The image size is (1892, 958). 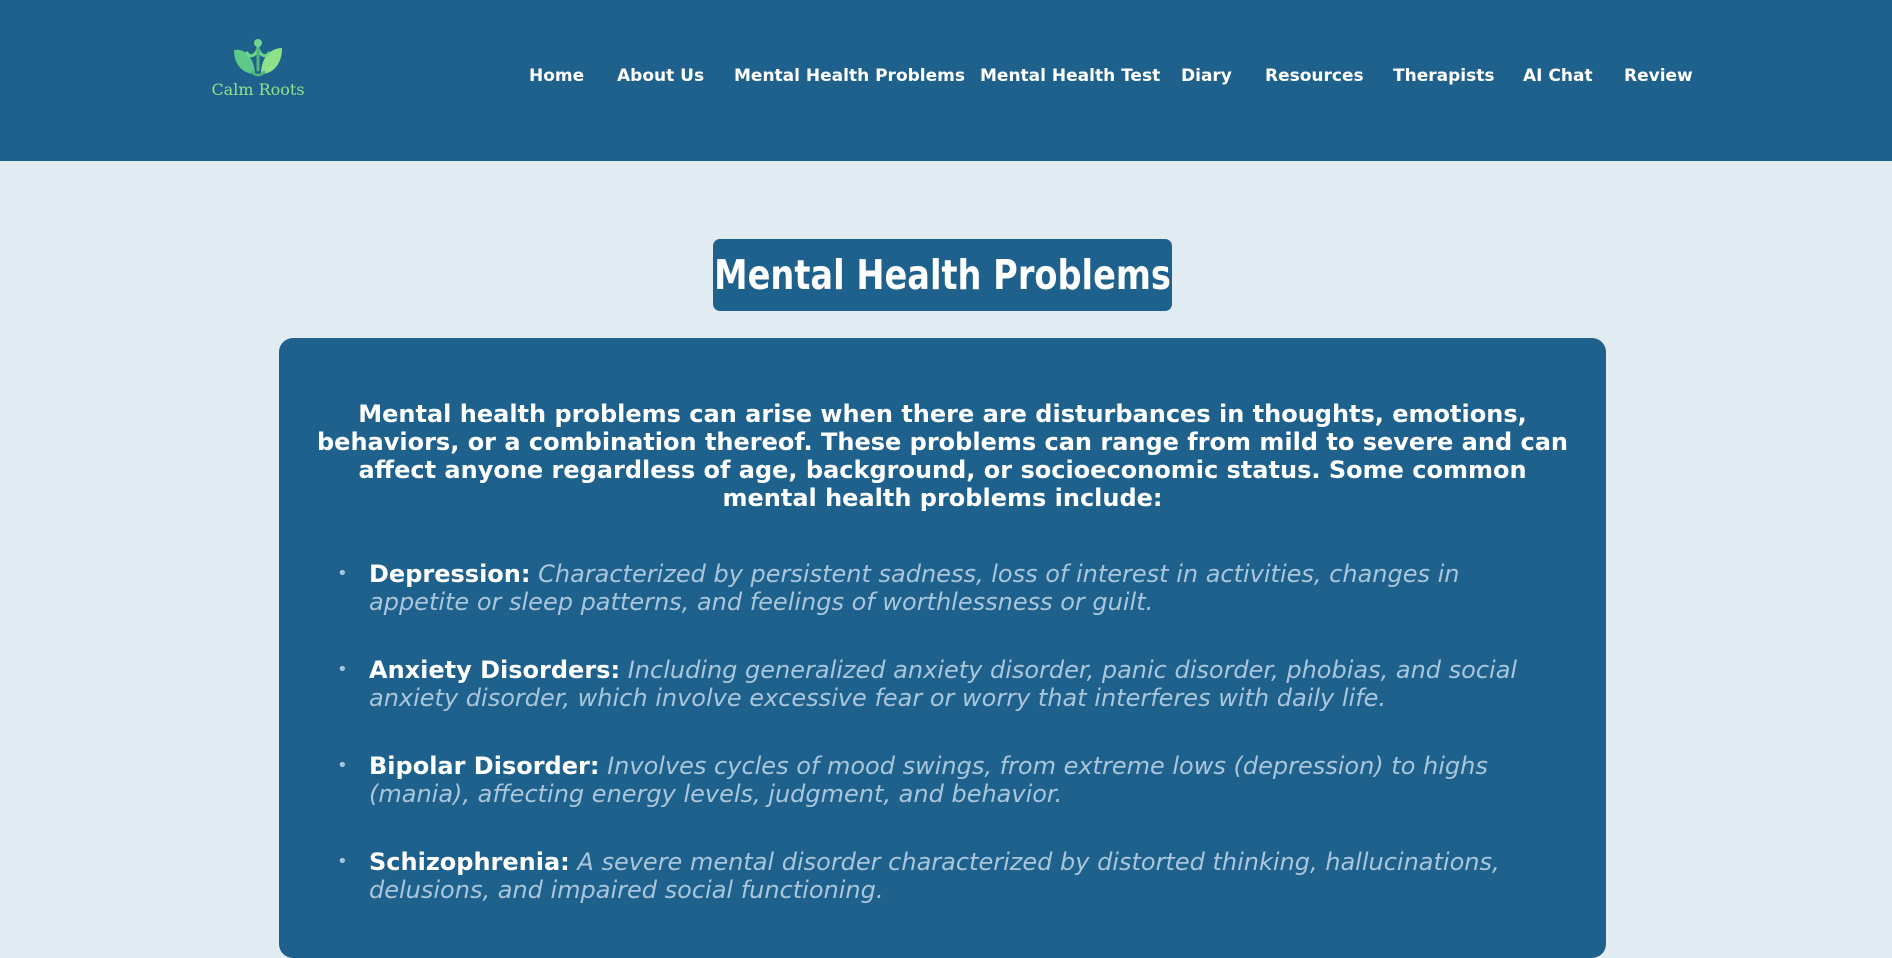 I want to click on nav-therapists: Therapists, so click(x=1443, y=76).